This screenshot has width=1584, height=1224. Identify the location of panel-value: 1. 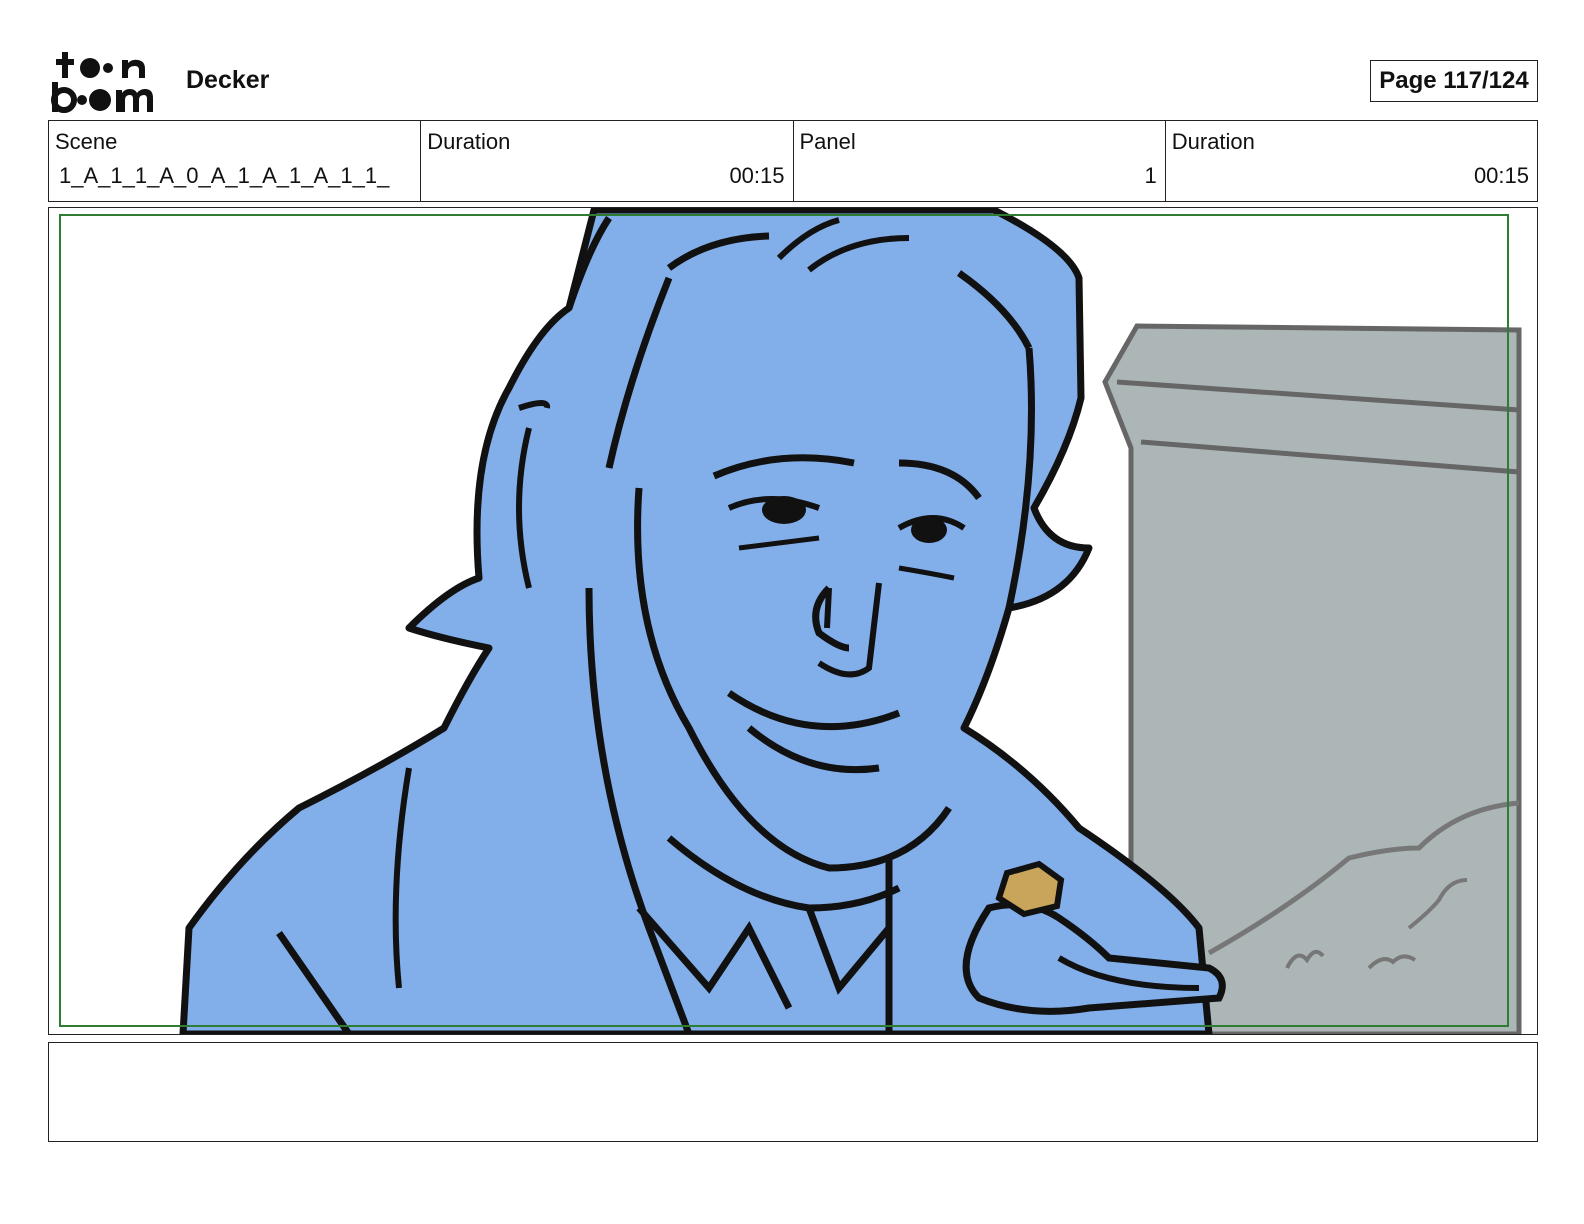
(1150, 175).